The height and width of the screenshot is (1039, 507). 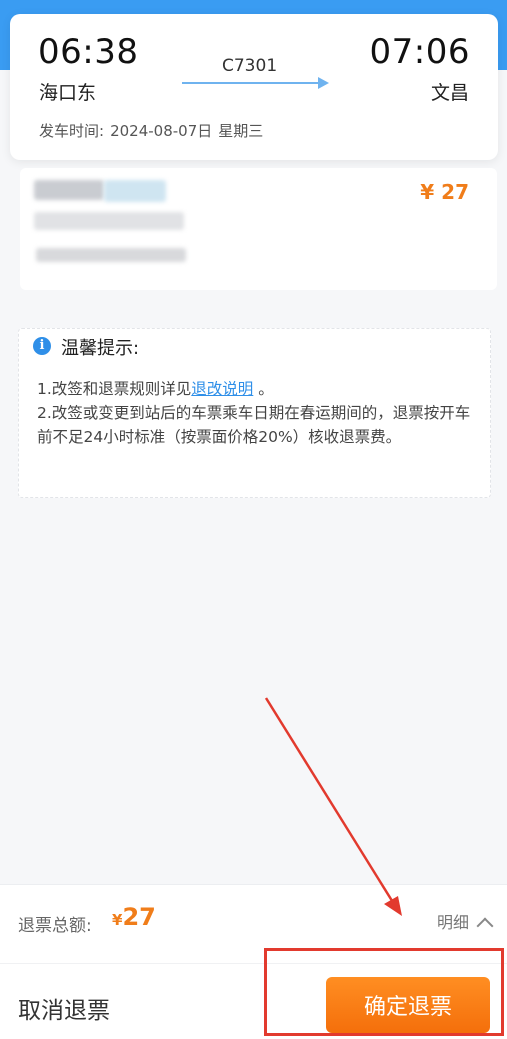 I want to click on divider, so click(x=253, y=963).